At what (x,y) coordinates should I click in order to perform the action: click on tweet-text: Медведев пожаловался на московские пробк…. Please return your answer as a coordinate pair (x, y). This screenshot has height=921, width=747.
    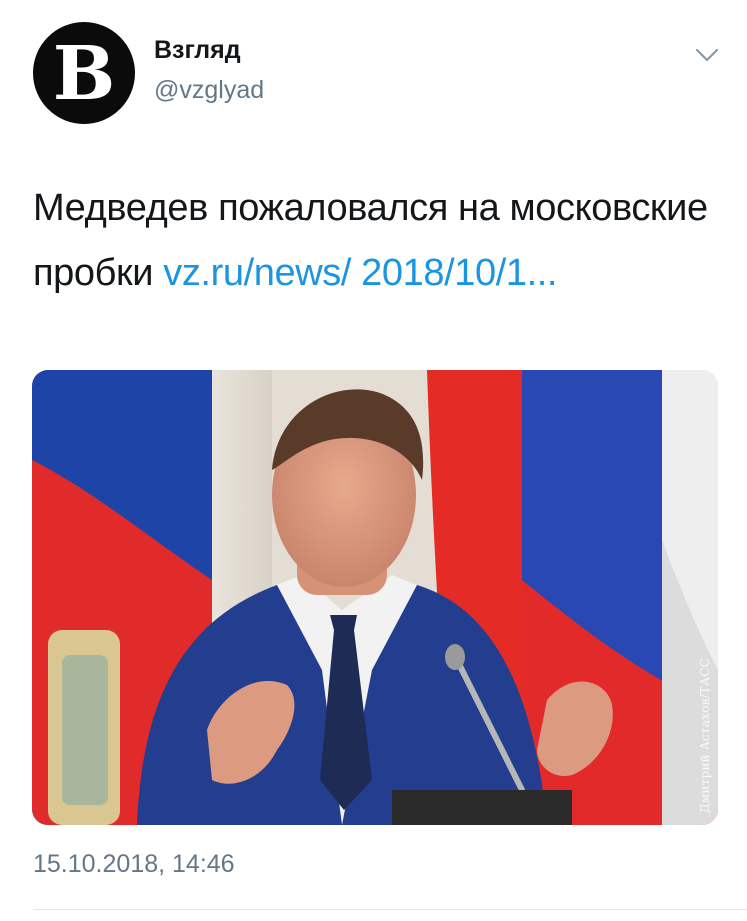
    Looking at the image, I should click on (378, 241).